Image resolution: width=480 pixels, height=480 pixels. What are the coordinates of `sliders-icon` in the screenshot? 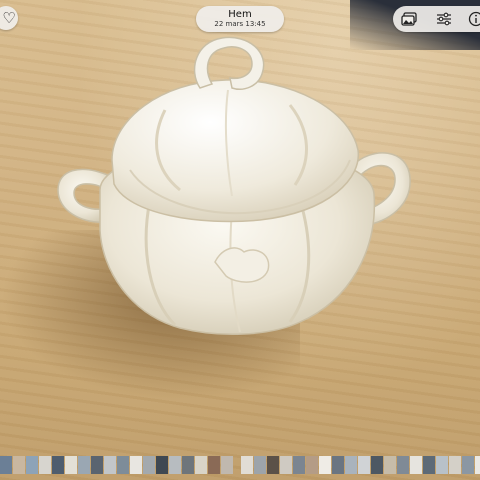 It's located at (444, 19).